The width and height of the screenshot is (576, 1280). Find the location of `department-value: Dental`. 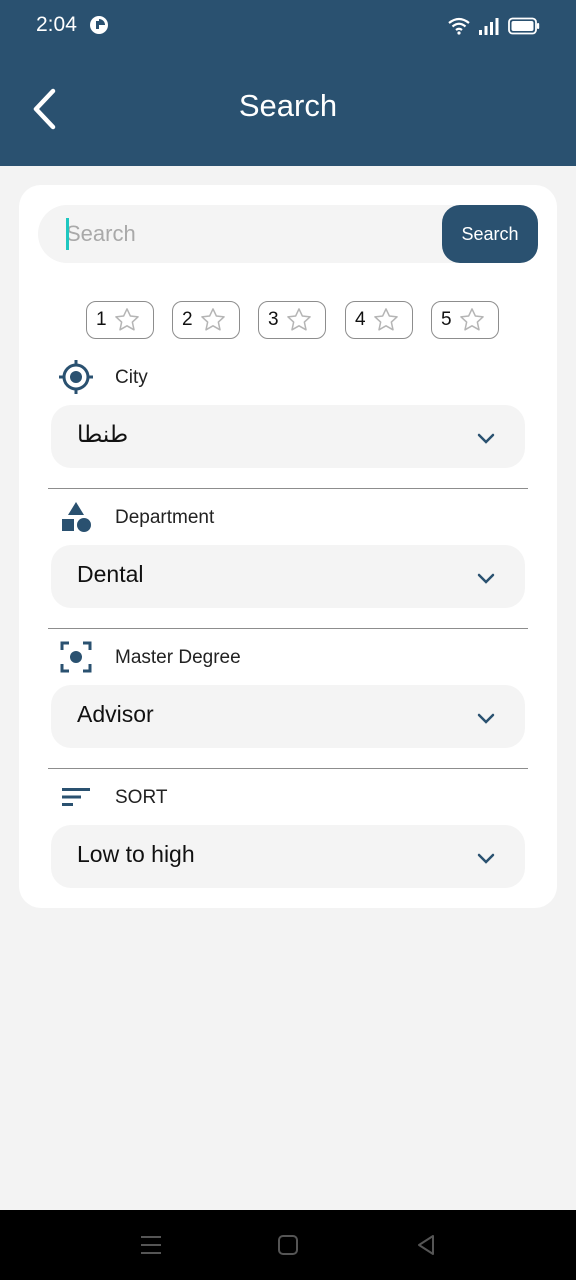

department-value: Dental is located at coordinates (110, 574).